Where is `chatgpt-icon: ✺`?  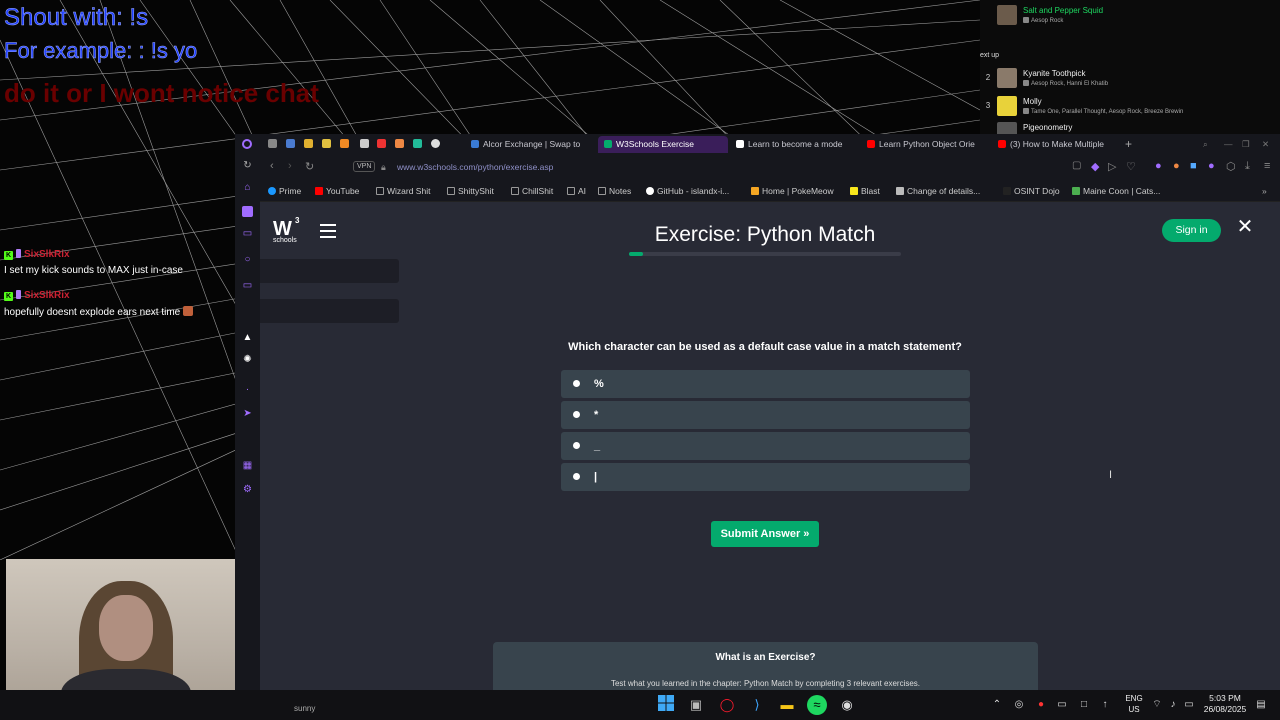
chatgpt-icon: ✺ is located at coordinates (247, 359).